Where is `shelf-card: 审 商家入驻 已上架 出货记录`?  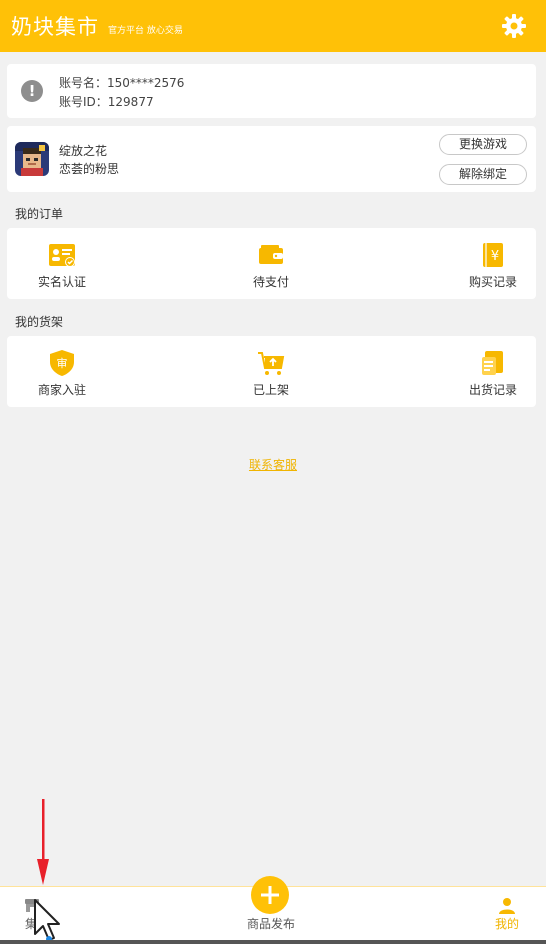
shelf-card: 审 商家入驻 已上架 出货记录 is located at coordinates (271, 371).